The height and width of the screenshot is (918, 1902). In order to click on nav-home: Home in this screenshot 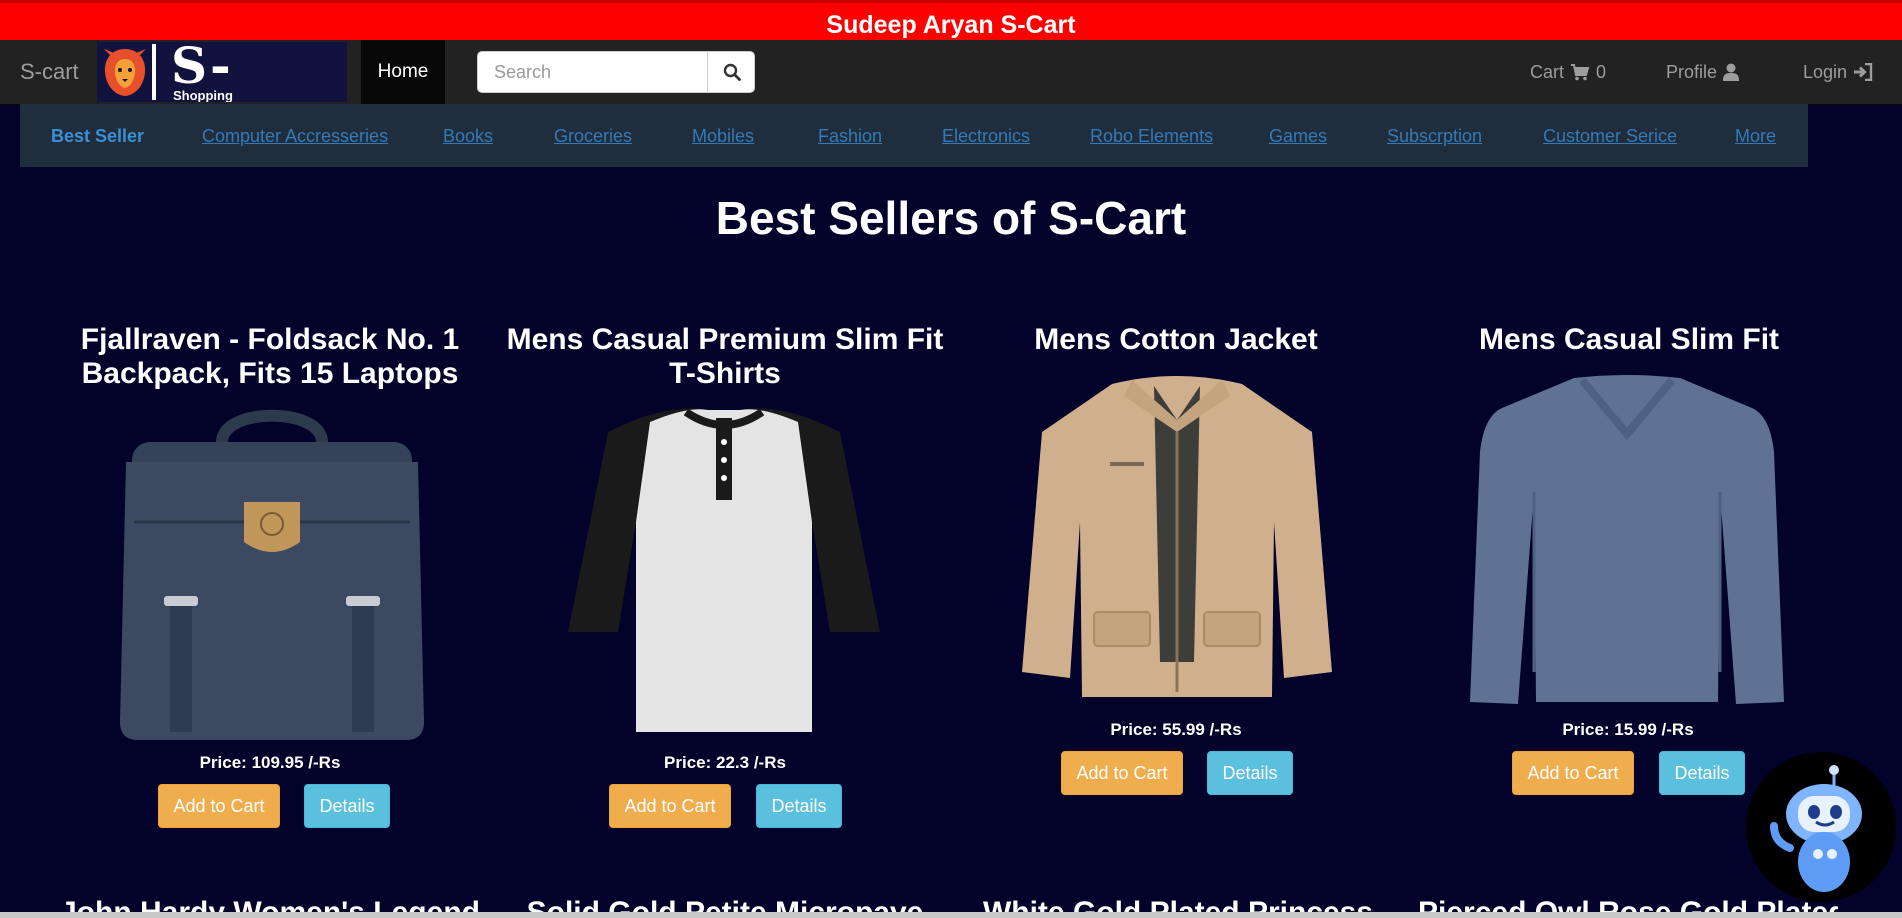, I will do `click(403, 72)`.